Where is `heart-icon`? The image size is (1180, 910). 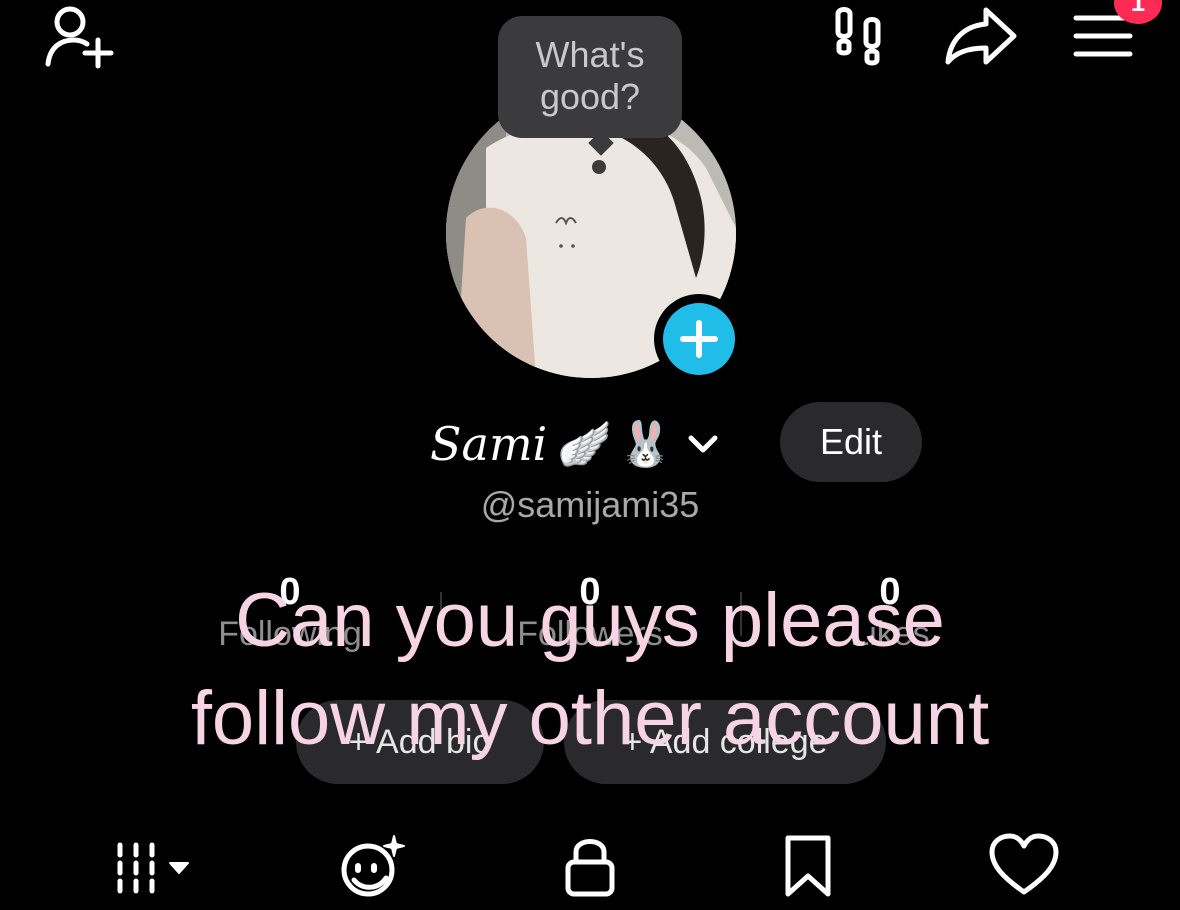
heart-icon is located at coordinates (1024, 864).